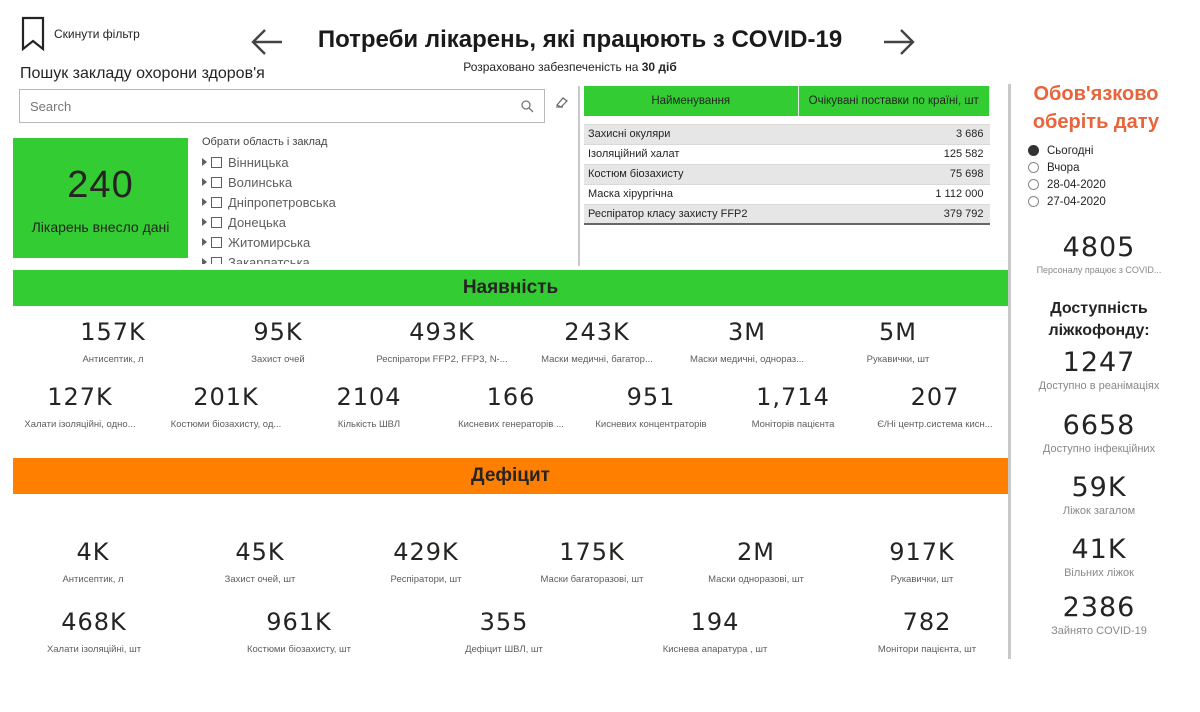  What do you see at coordinates (899, 42) in the screenshot?
I see `forward-arrow-icon` at bounding box center [899, 42].